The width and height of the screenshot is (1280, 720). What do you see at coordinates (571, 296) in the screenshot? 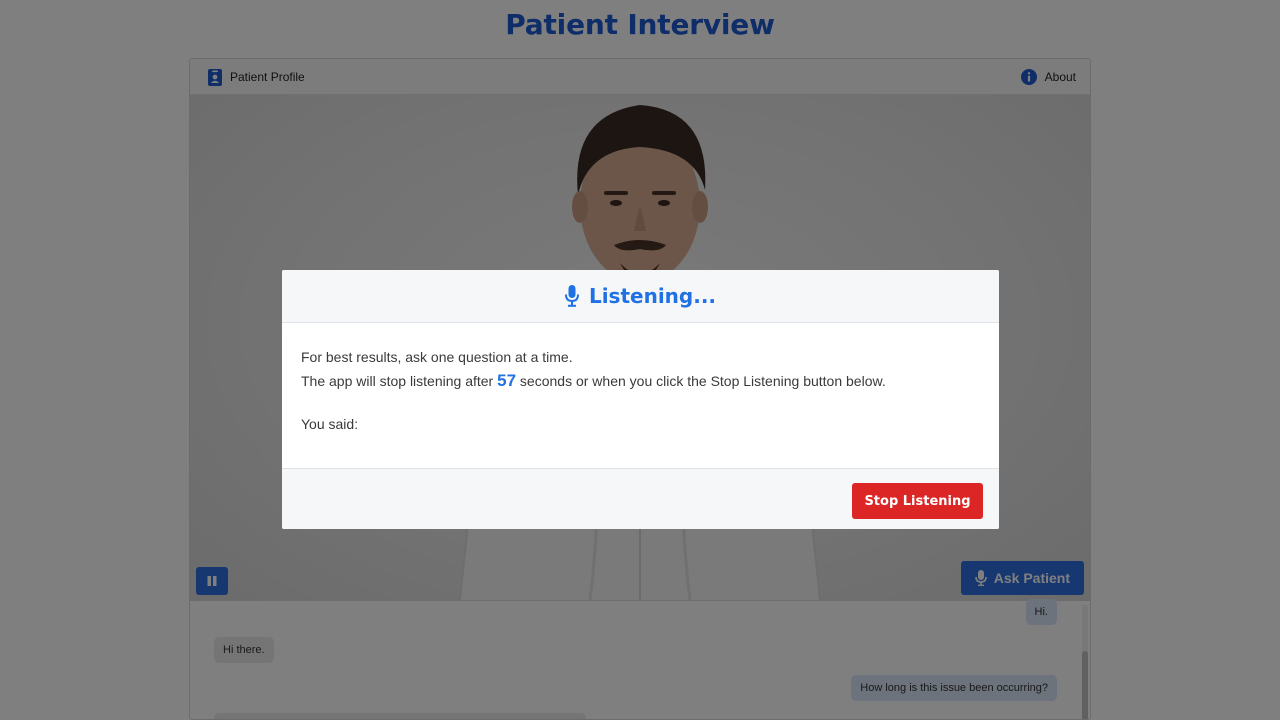
I see `microphone-icon` at bounding box center [571, 296].